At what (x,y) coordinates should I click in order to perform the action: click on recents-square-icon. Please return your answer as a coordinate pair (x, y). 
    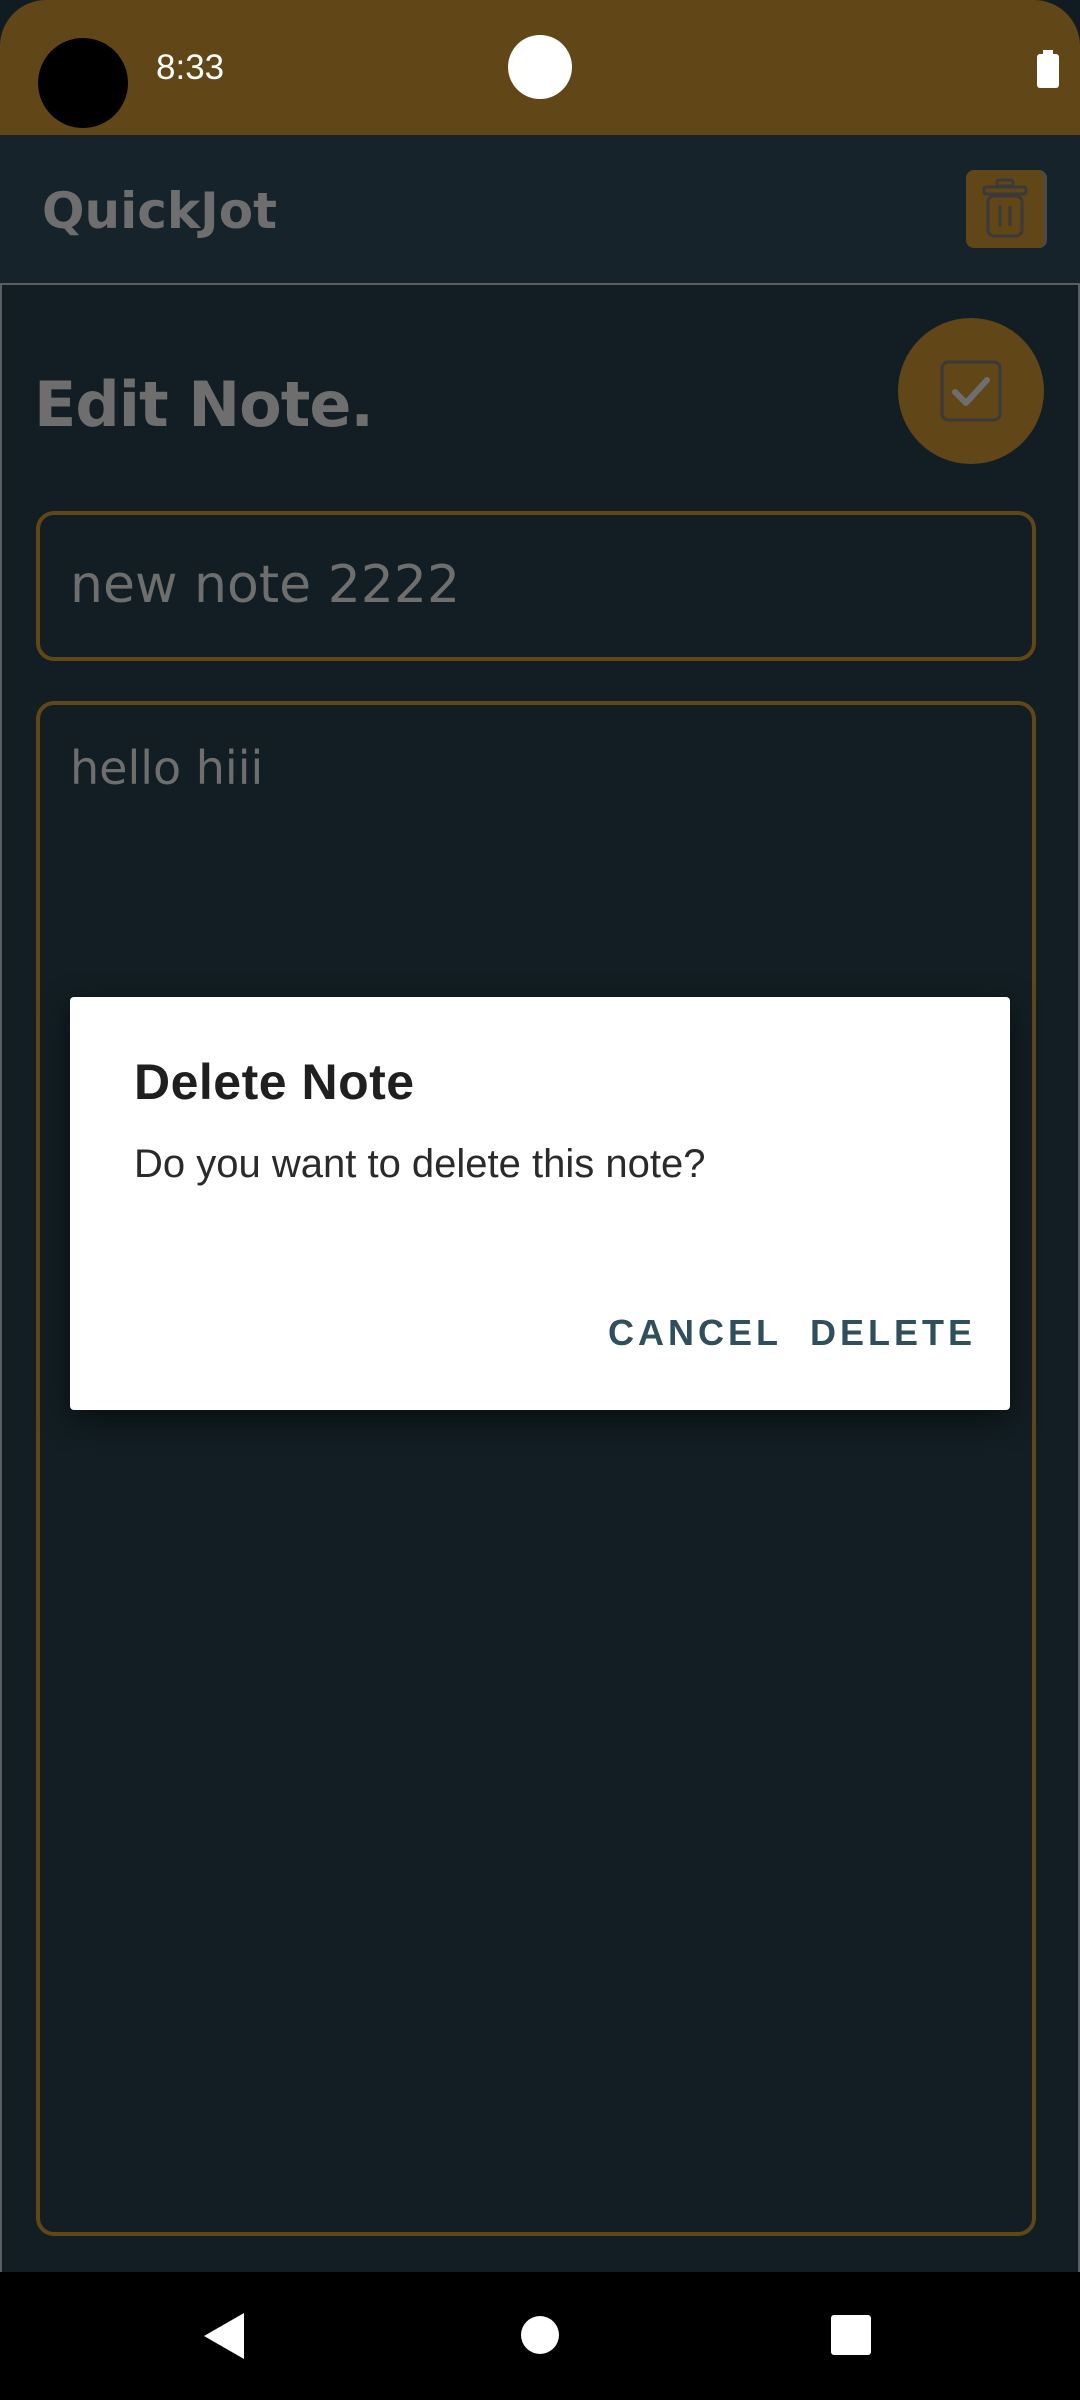
    Looking at the image, I should click on (851, 2335).